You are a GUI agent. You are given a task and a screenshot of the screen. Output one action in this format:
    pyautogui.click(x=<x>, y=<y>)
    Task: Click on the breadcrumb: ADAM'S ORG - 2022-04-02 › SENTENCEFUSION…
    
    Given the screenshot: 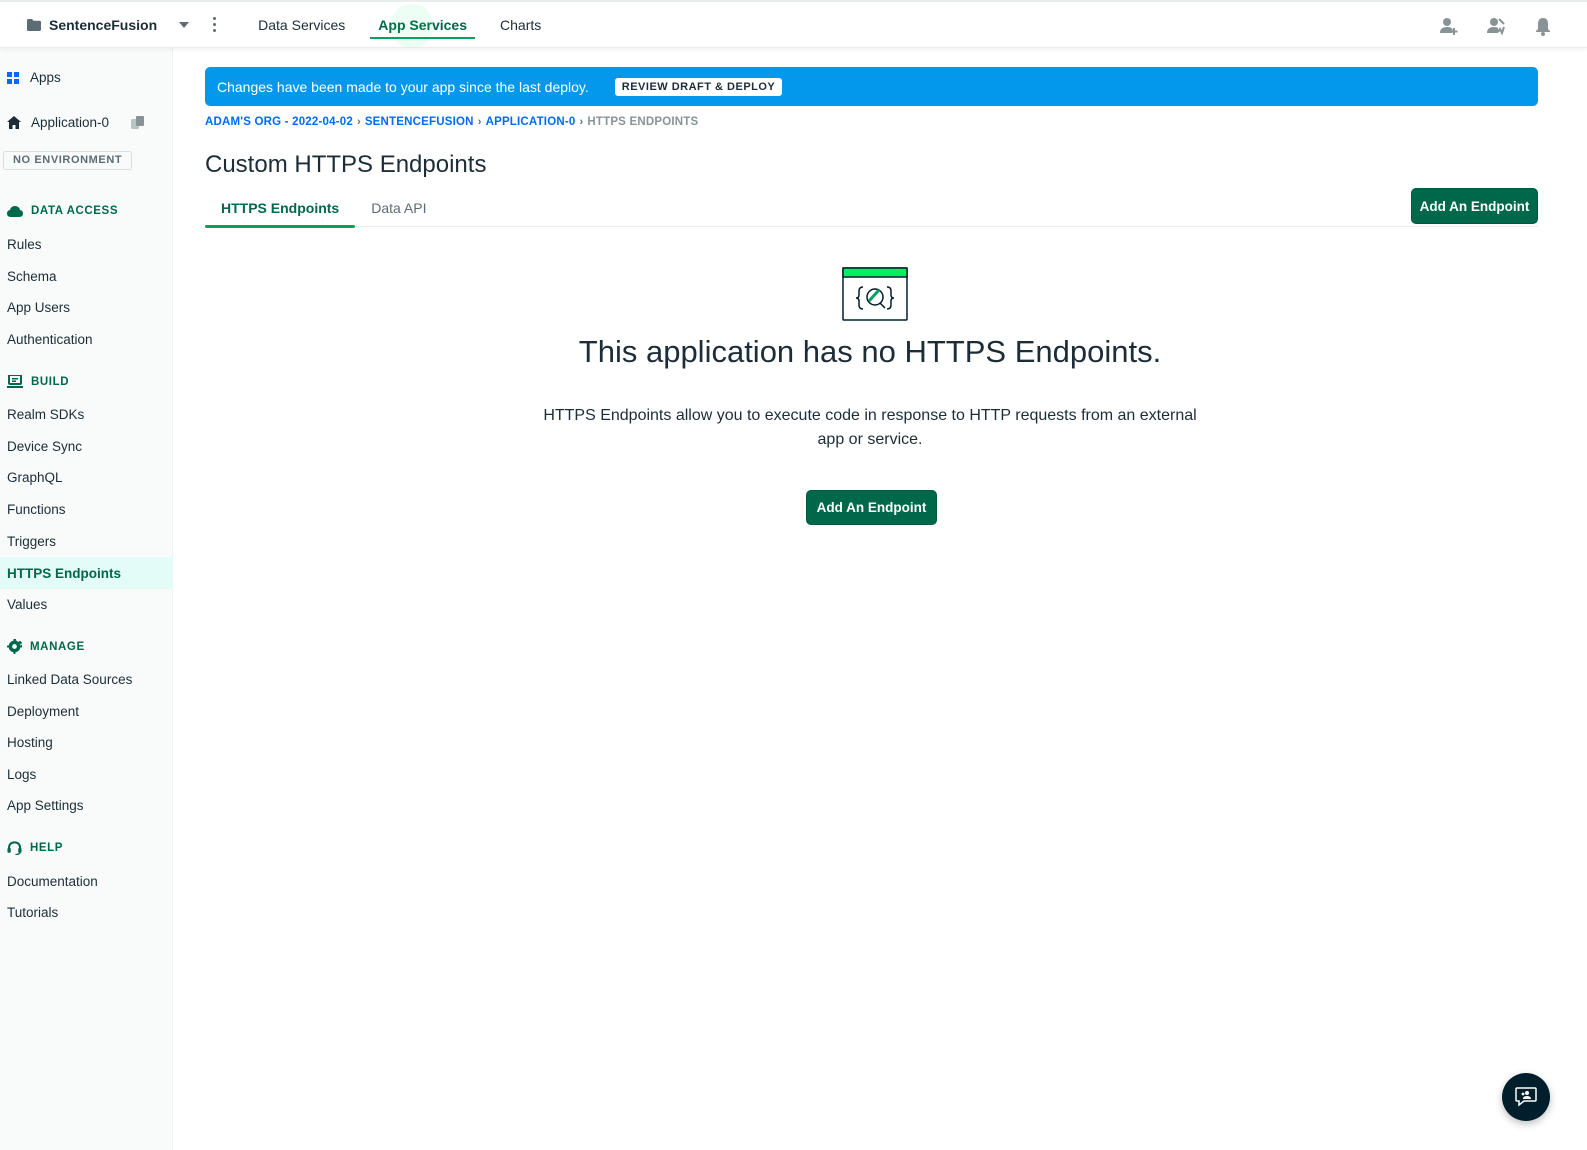 What is the action you would take?
    pyautogui.click(x=451, y=122)
    